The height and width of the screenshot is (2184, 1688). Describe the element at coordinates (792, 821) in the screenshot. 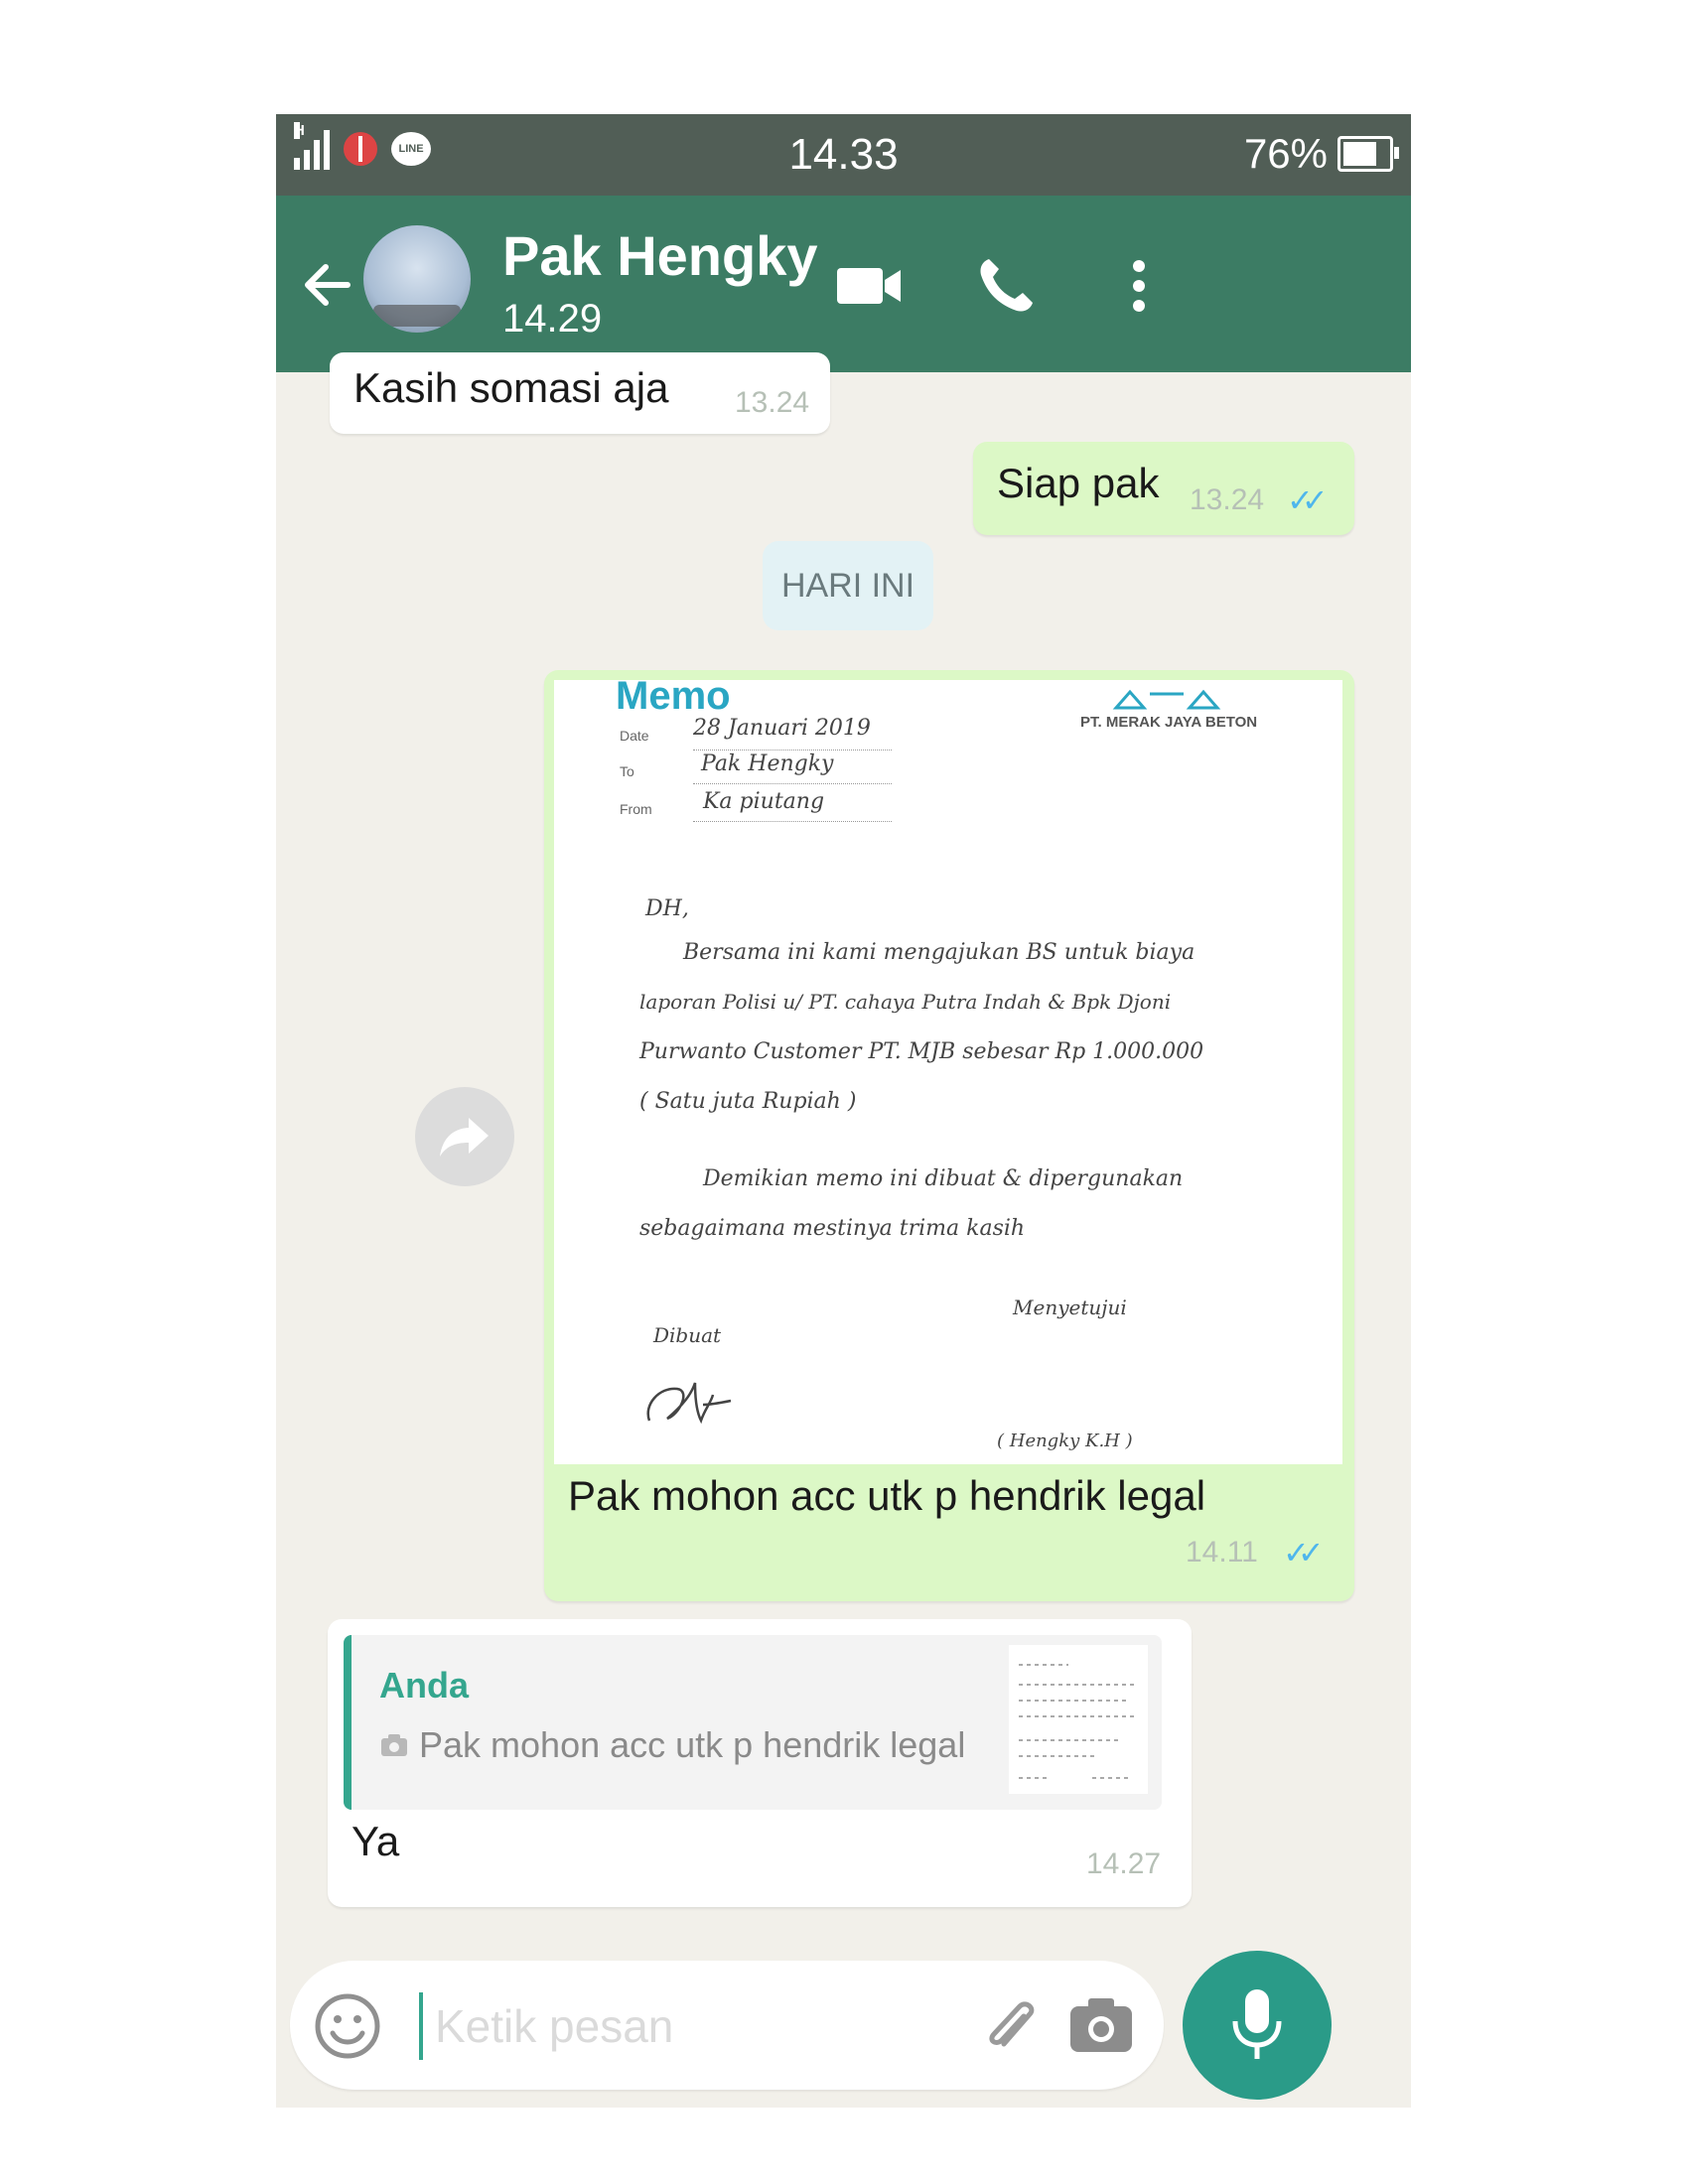

I see `memo-from-line` at that location.